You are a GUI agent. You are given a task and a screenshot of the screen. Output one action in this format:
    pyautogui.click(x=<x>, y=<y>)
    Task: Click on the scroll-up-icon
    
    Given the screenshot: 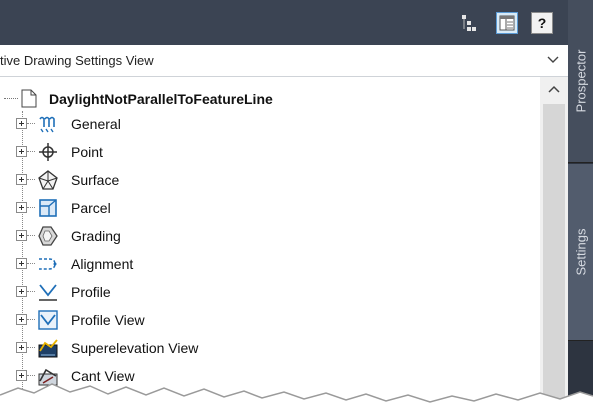 What is the action you would take?
    pyautogui.click(x=554, y=89)
    